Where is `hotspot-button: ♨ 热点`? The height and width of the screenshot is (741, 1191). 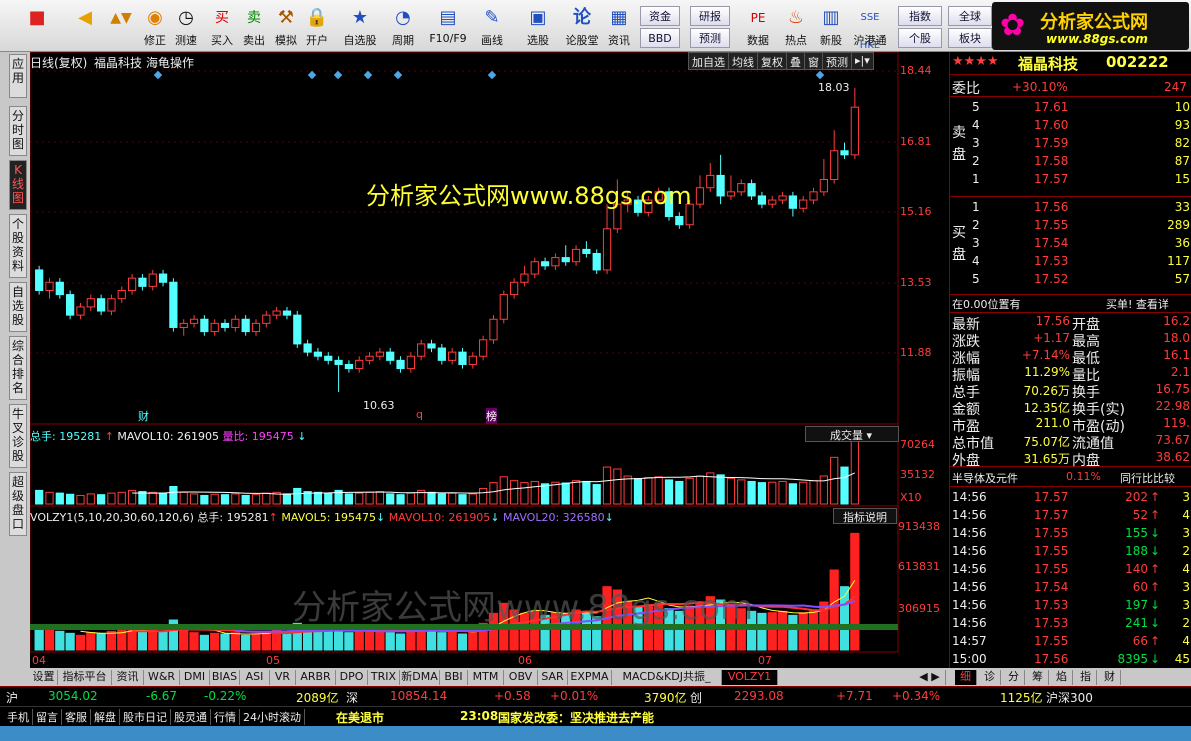 hotspot-button: ♨ 热点 is located at coordinates (796, 27).